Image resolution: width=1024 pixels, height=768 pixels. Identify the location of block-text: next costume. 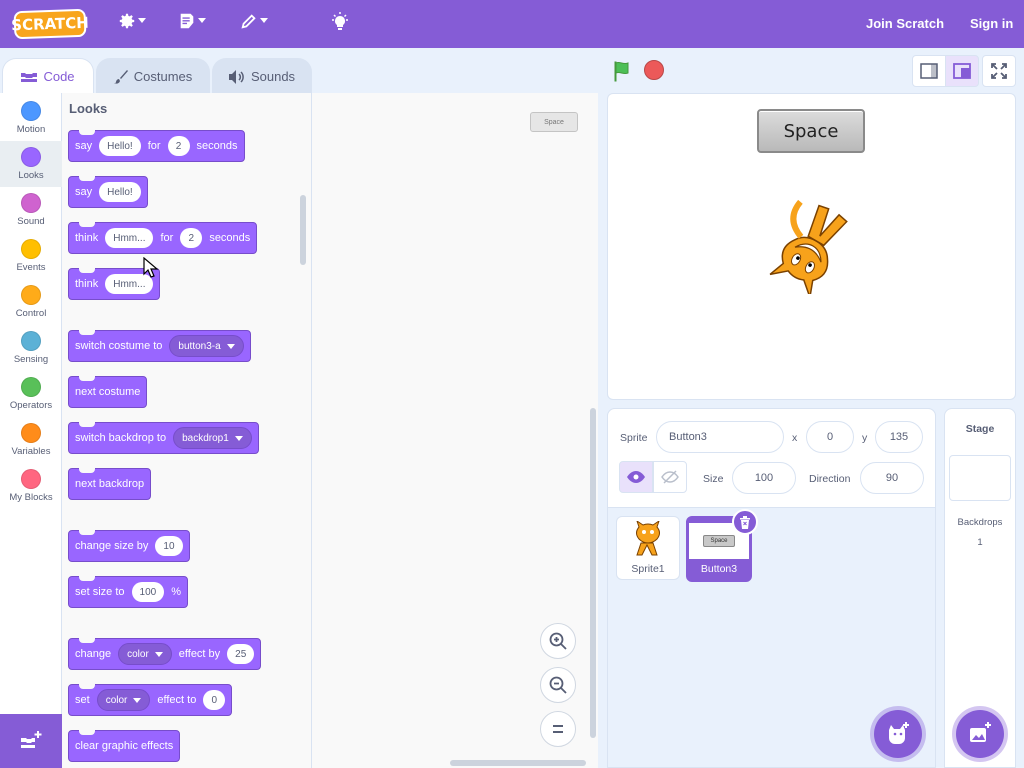
(108, 392).